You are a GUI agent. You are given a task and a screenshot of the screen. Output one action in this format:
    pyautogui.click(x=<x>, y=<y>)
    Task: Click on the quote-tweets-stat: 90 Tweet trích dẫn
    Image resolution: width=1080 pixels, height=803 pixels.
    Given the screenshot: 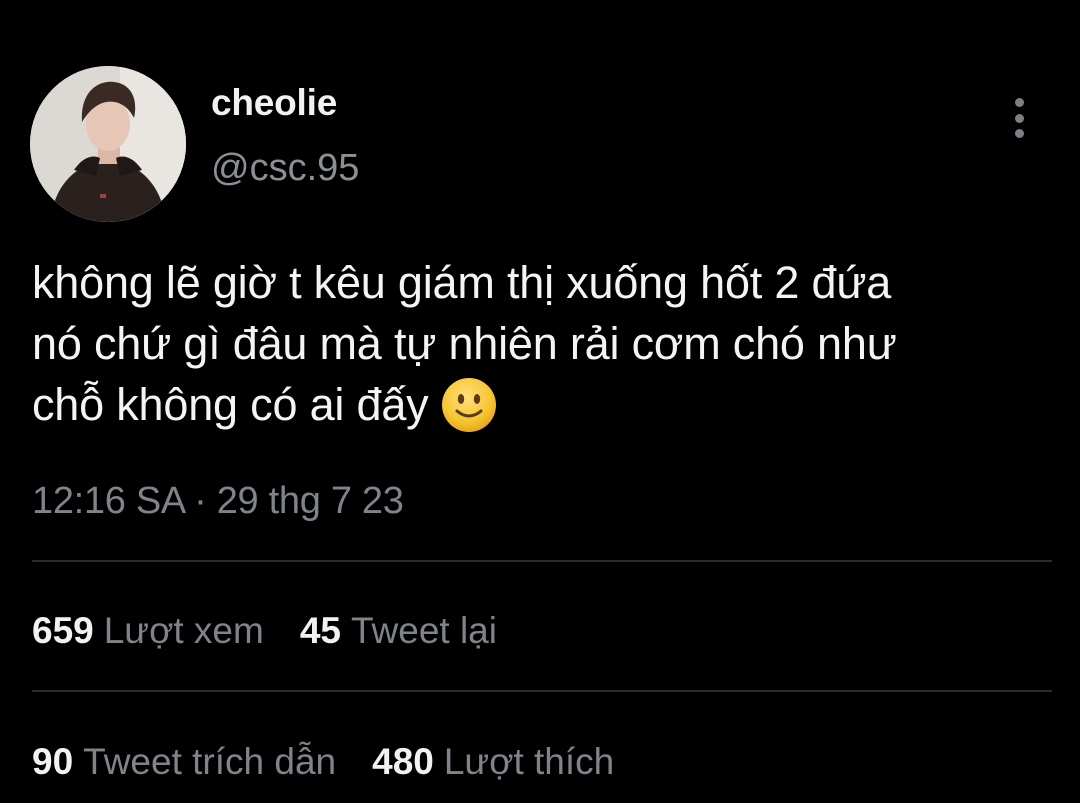 What is the action you would take?
    pyautogui.click(x=184, y=762)
    